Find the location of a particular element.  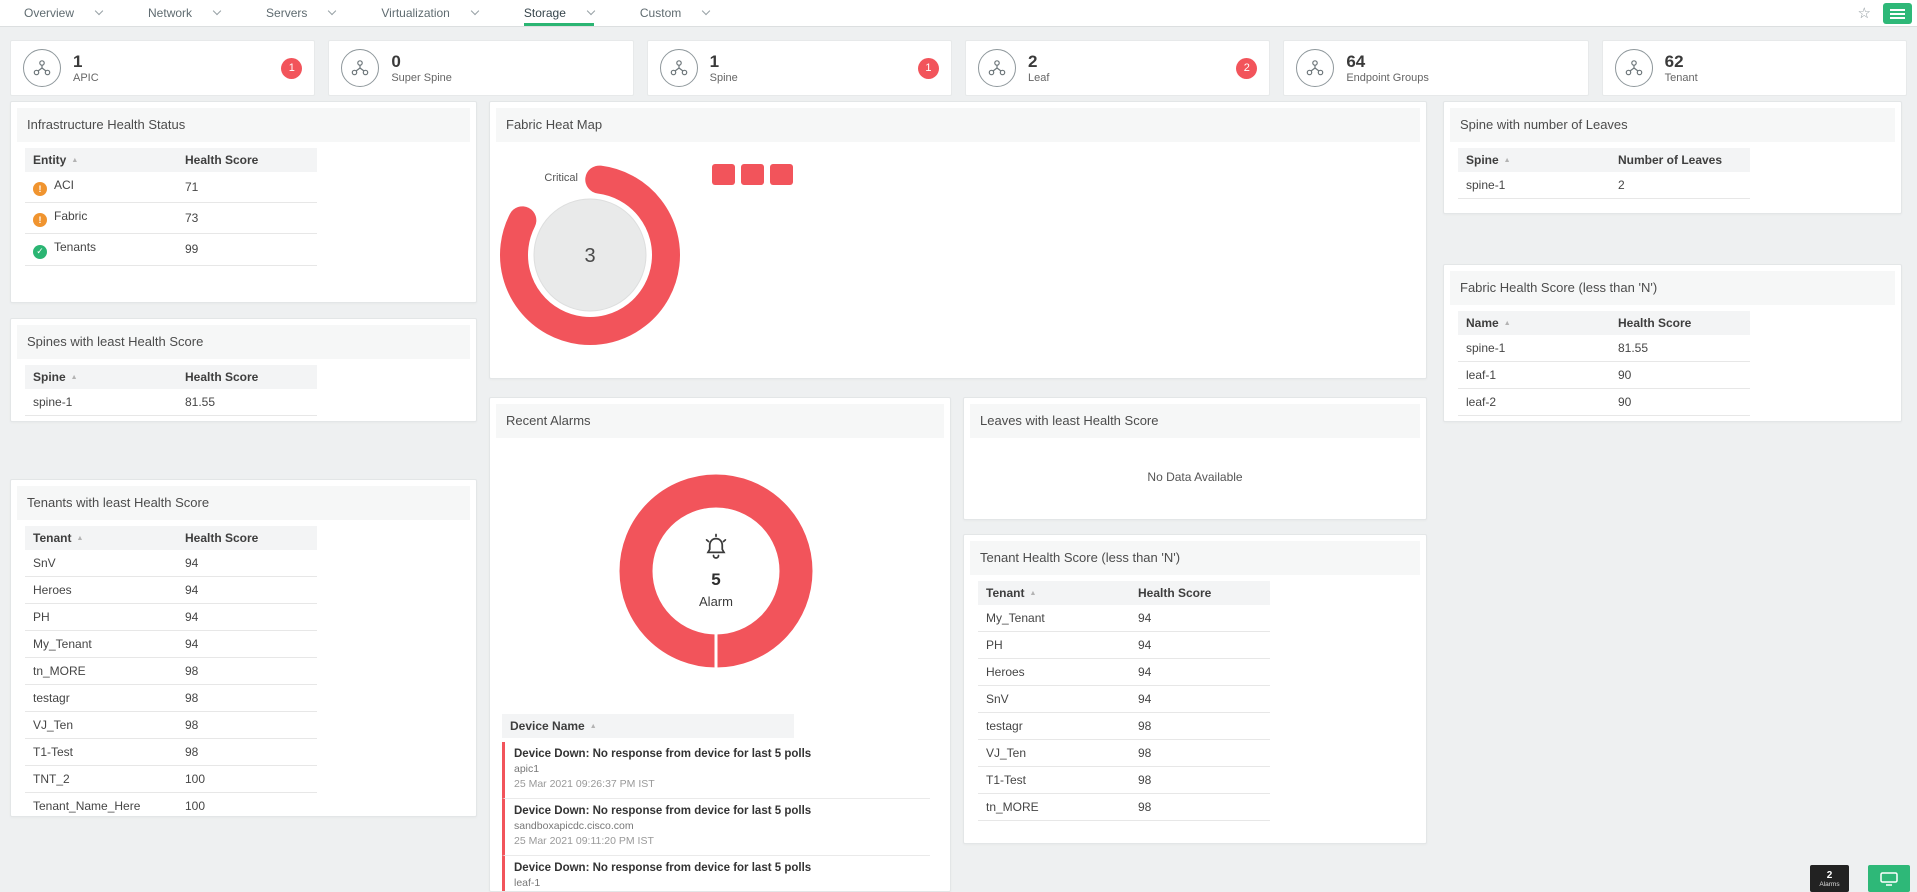

column-header-name: Name ▲ is located at coordinates (1534, 323).